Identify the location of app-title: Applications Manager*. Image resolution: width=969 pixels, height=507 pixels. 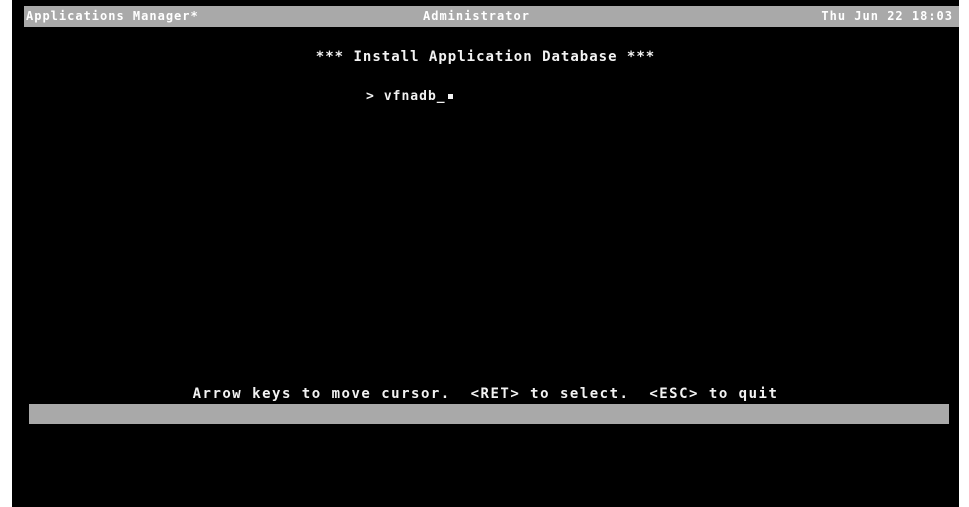
(112, 16).